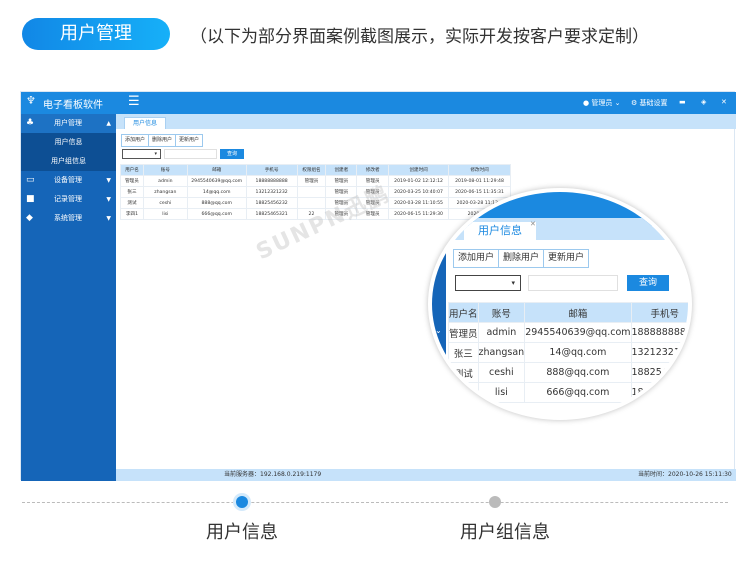 Image resolution: width=750 pixels, height=567 pixels. Describe the element at coordinates (242, 532) in the screenshot. I see `footer-label-user-info: 用户信息` at that location.